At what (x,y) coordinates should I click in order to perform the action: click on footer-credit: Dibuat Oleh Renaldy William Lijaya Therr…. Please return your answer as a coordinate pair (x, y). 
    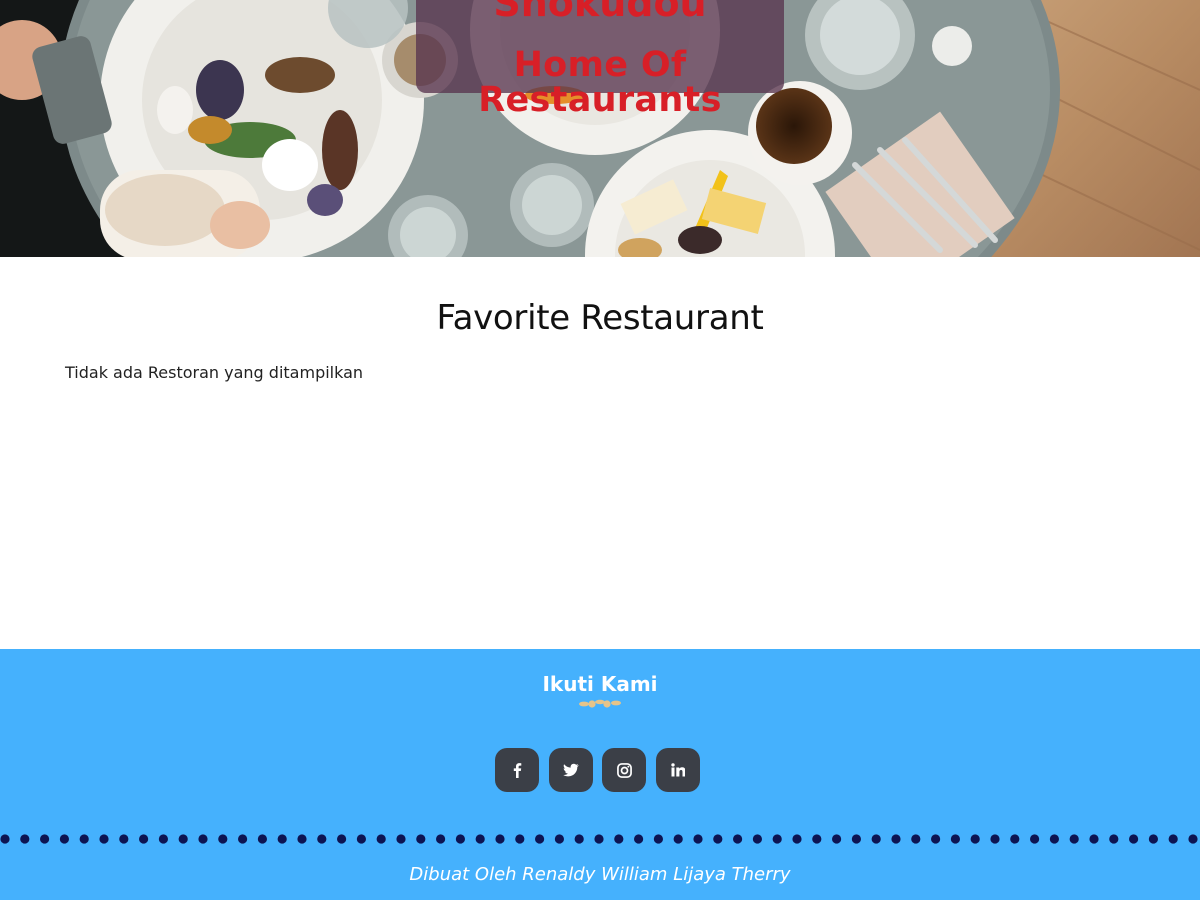
    Looking at the image, I should click on (600, 874).